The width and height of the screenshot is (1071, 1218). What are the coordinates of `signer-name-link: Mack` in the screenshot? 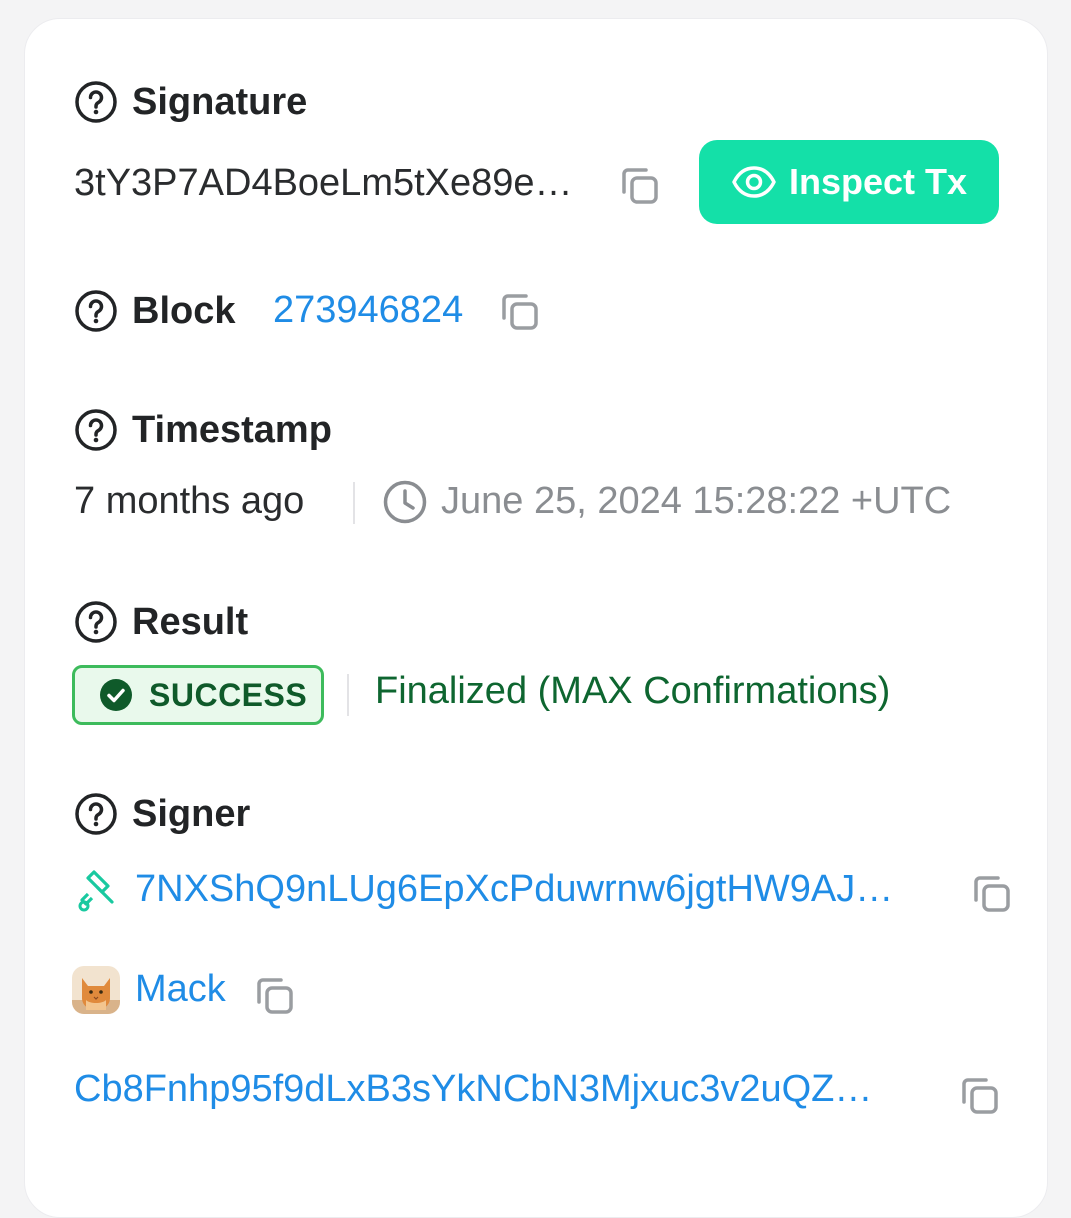 It's located at (180, 989).